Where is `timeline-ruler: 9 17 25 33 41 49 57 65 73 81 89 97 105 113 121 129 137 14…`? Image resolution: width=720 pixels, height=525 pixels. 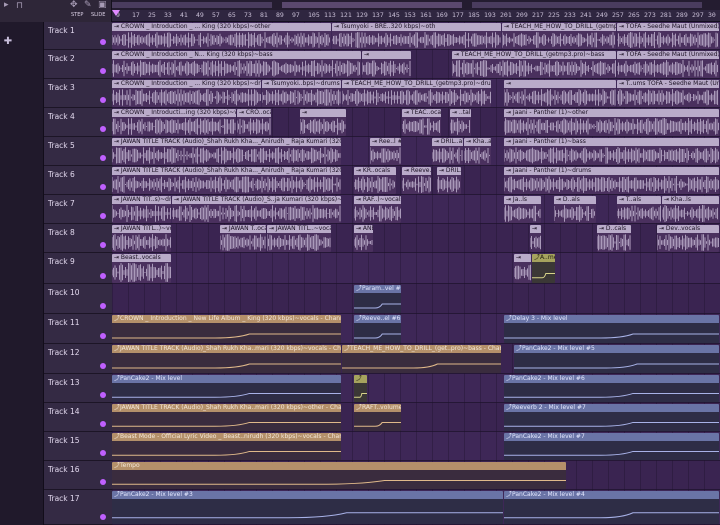
timeline-ruler: 9 17 25 33 41 49 57 65 73 81 89 97 105 113 121 129 137 14… is located at coordinates (416, 16).